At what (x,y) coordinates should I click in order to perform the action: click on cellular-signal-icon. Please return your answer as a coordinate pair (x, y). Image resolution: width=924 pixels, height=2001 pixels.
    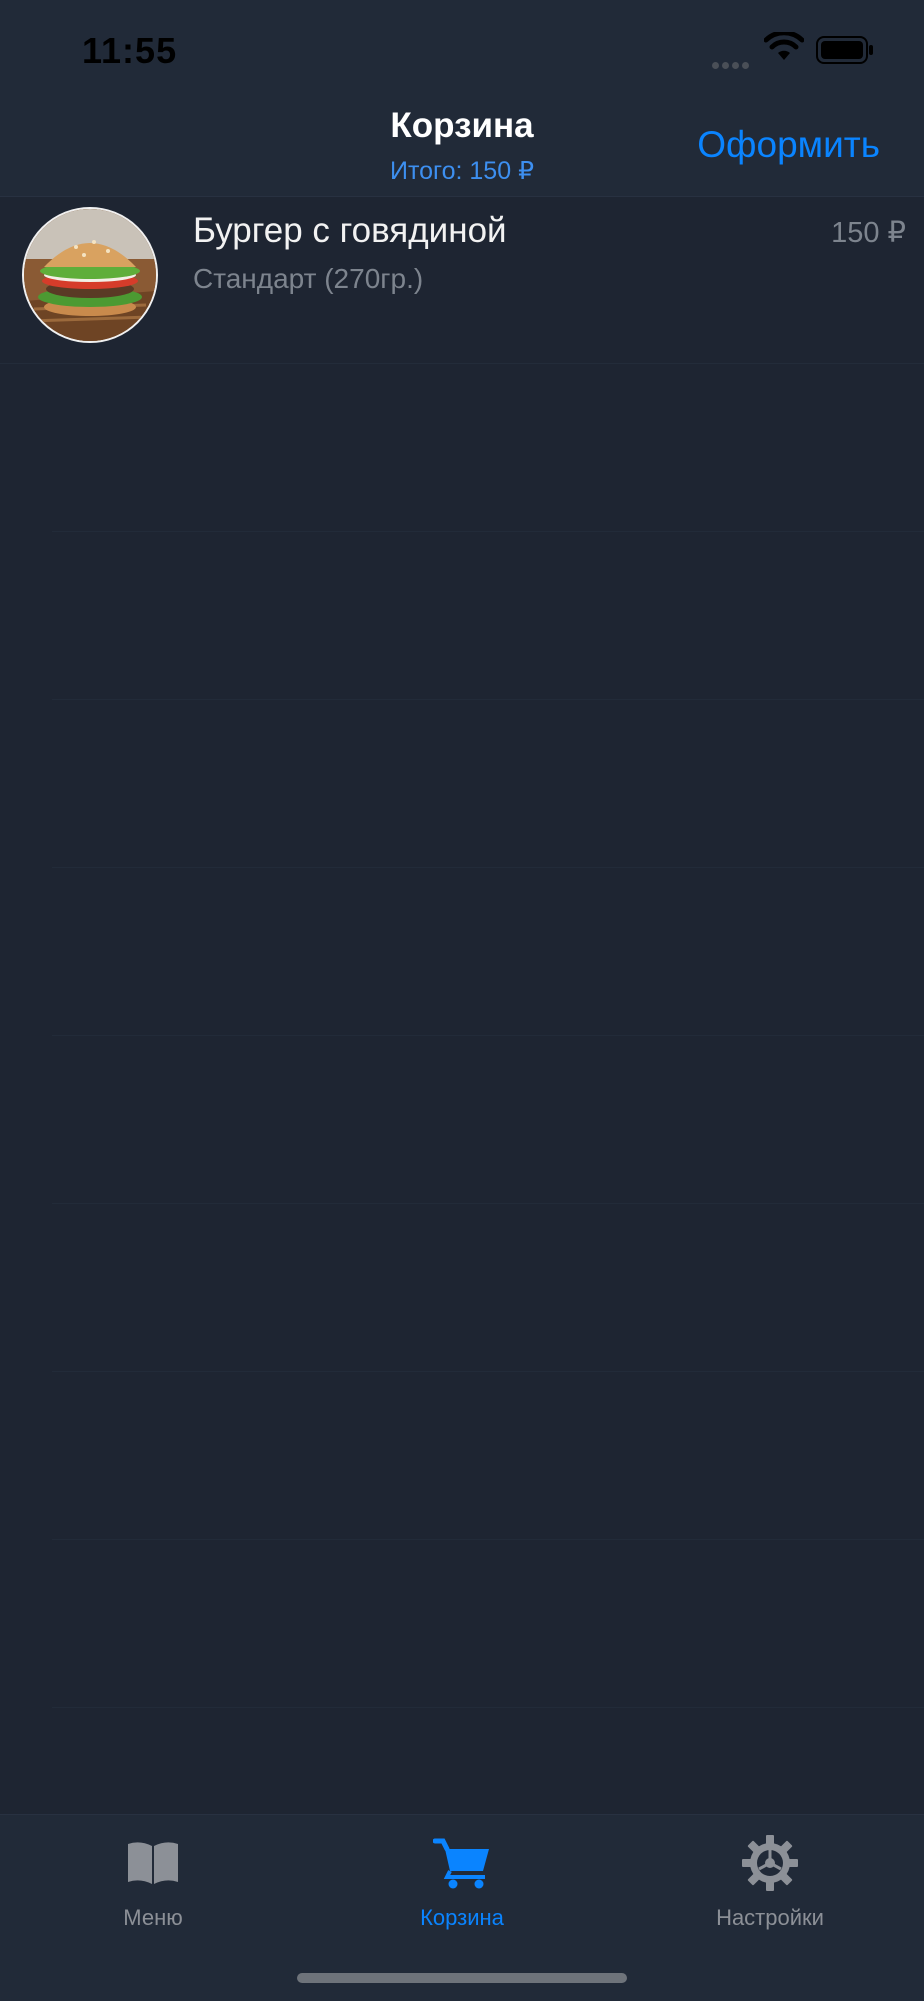
    Looking at the image, I should click on (734, 62).